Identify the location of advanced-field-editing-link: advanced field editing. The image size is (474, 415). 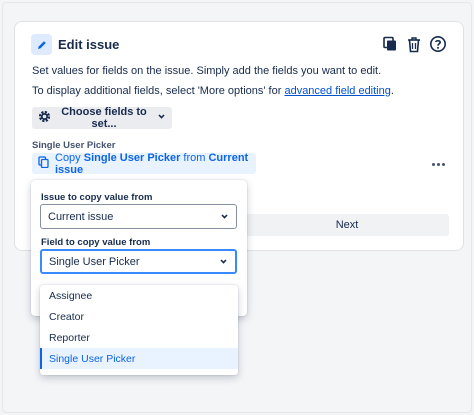
(337, 91).